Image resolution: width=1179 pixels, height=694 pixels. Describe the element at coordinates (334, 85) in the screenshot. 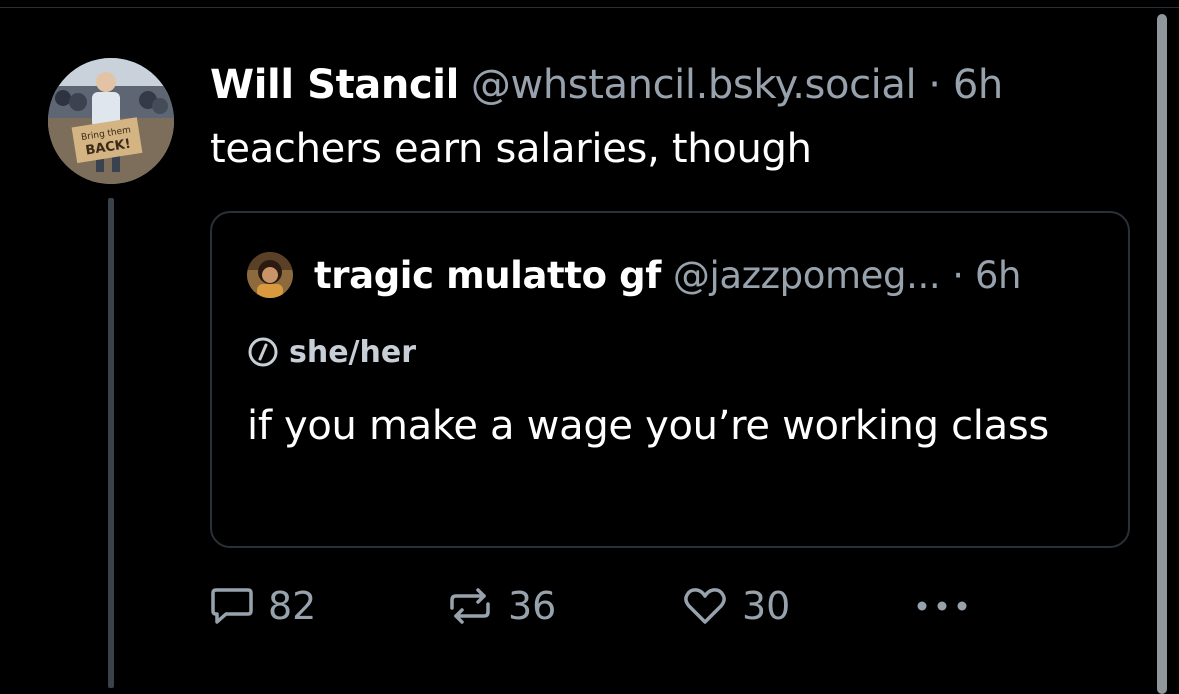

I see `author-name: Will Stancil` at that location.